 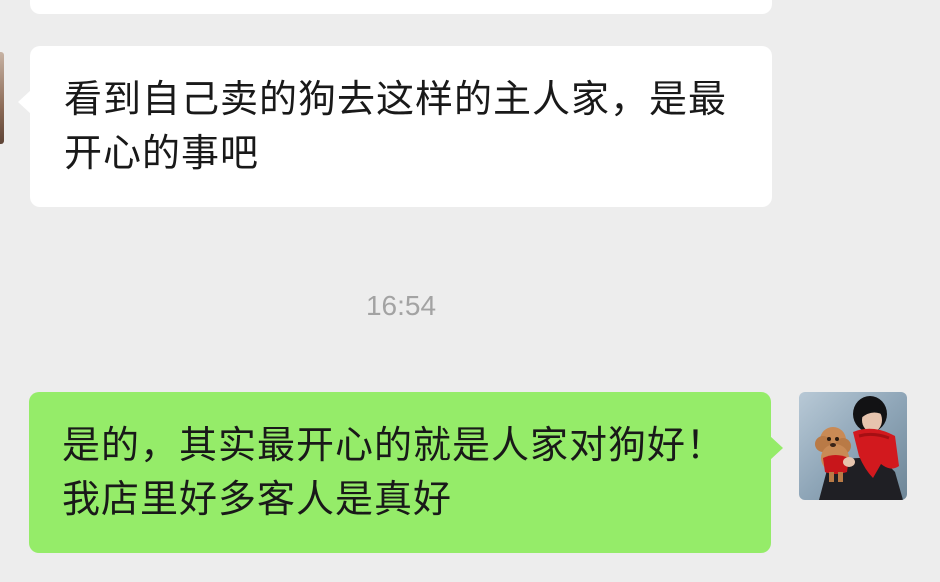 I want to click on user-avatar, so click(x=853, y=446).